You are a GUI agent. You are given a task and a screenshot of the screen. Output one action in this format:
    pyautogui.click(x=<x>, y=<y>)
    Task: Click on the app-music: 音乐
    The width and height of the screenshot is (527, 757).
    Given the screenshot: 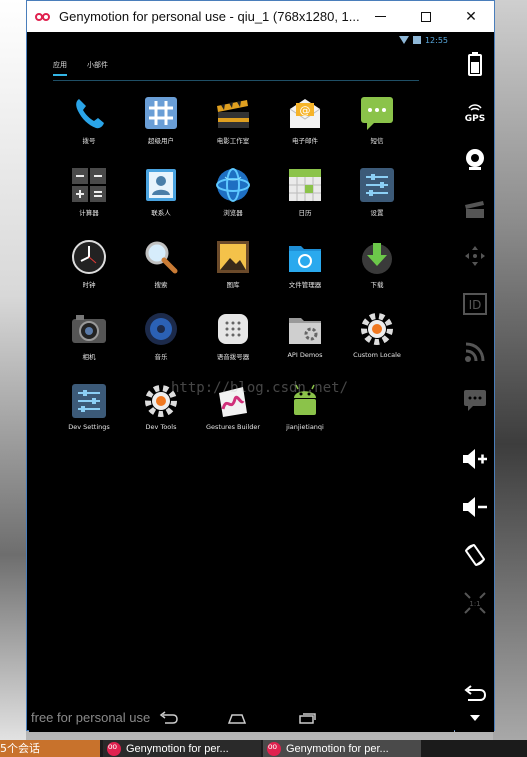 What is the action you would take?
    pyautogui.click(x=161, y=346)
    